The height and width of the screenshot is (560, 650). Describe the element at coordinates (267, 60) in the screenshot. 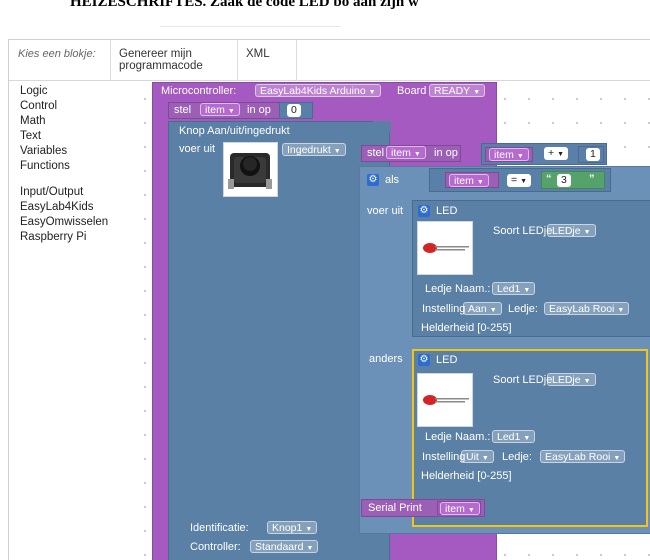

I see `tab-xml: XML` at that location.